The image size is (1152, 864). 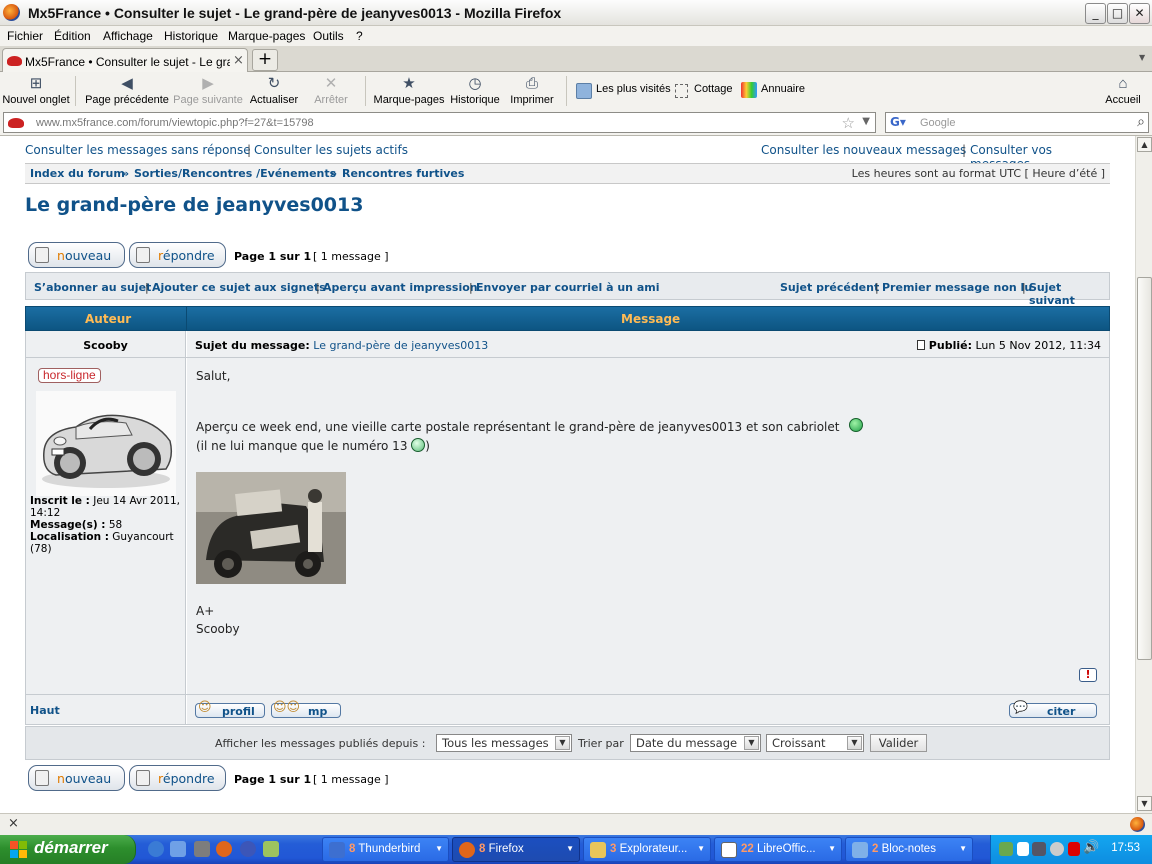 What do you see at coordinates (409, 91) in the screenshot?
I see `bookmarks-button: ★ Marque-pages` at bounding box center [409, 91].